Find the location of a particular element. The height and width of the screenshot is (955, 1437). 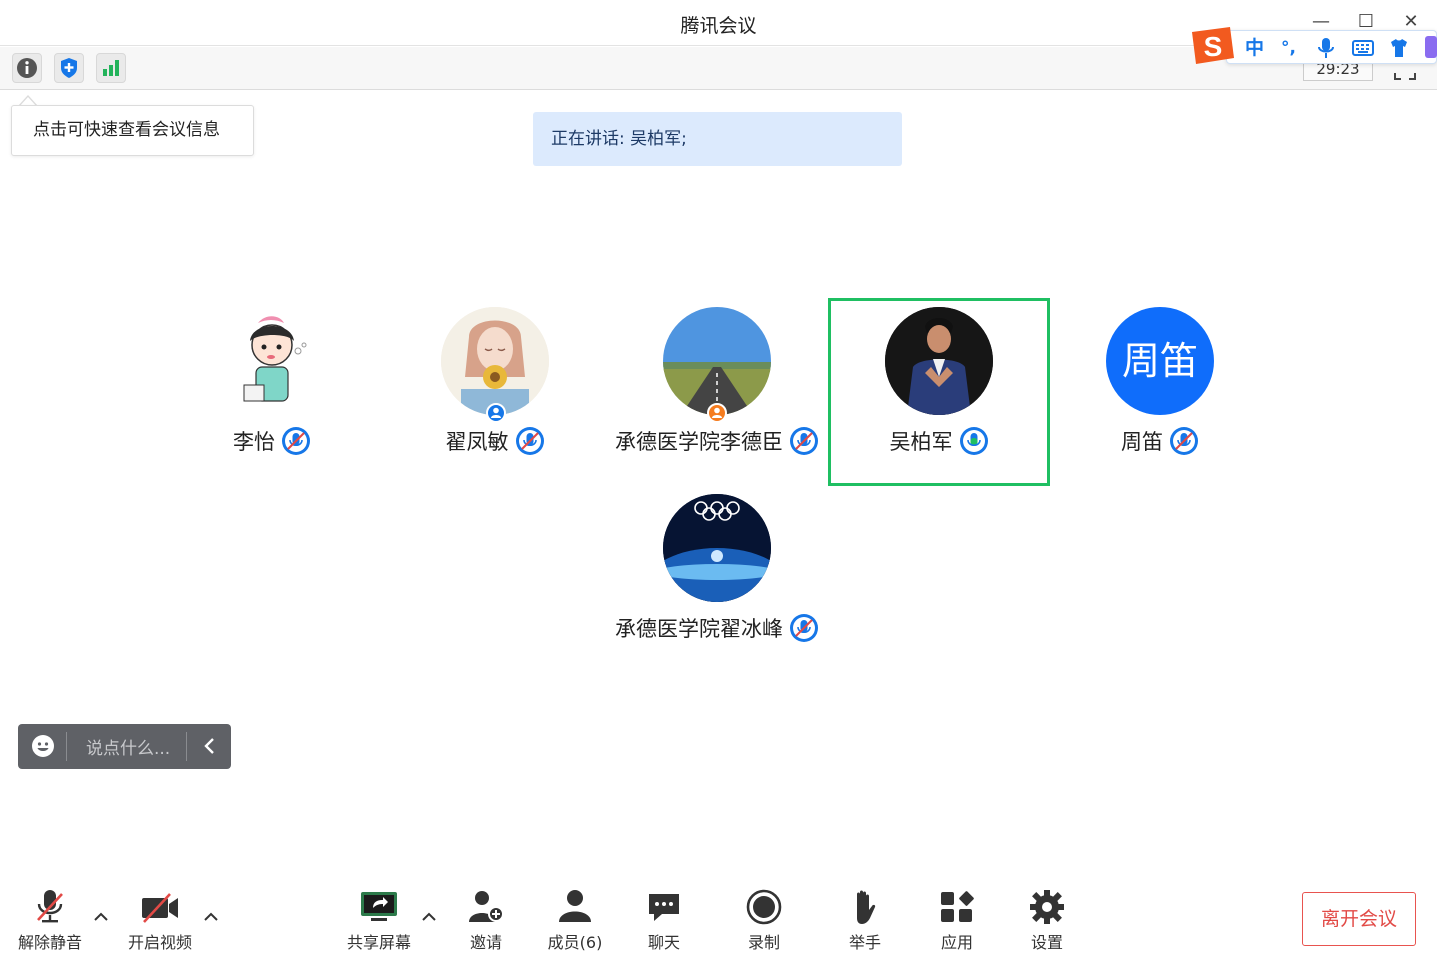

participant-name-row: 周笛 is located at coordinates (1160, 441).